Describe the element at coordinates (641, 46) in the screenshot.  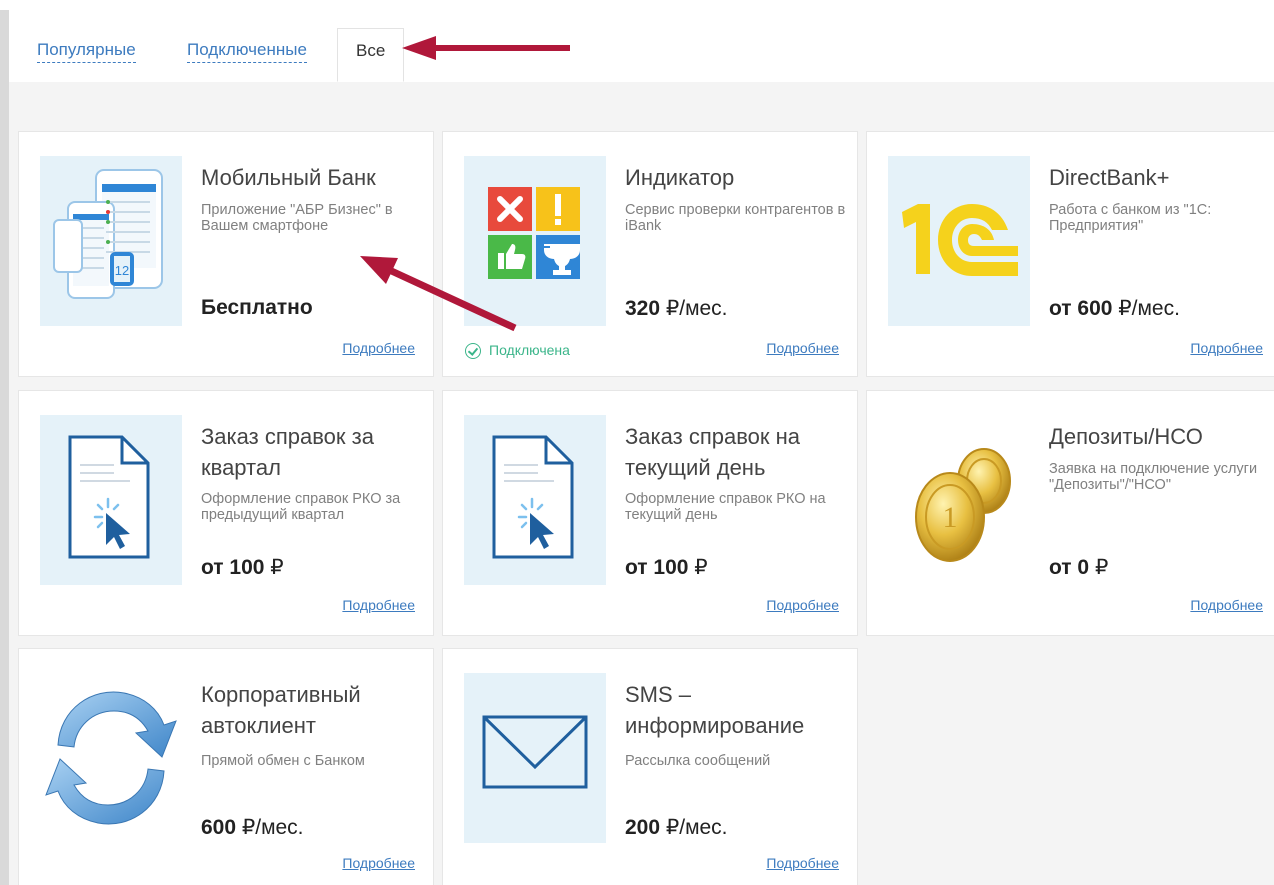
I see `tab-bar: Популярные Подключенные Все` at that location.